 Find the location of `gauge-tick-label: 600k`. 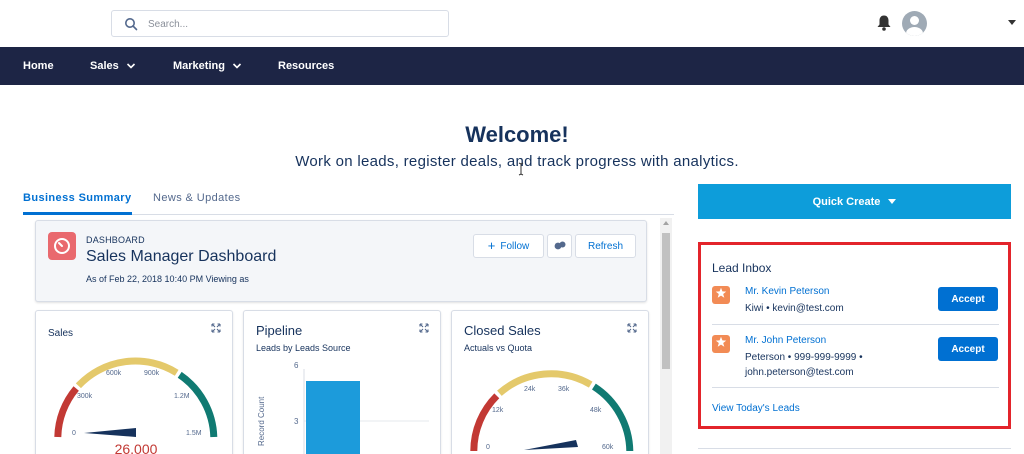

gauge-tick-label: 600k is located at coordinates (114, 373).